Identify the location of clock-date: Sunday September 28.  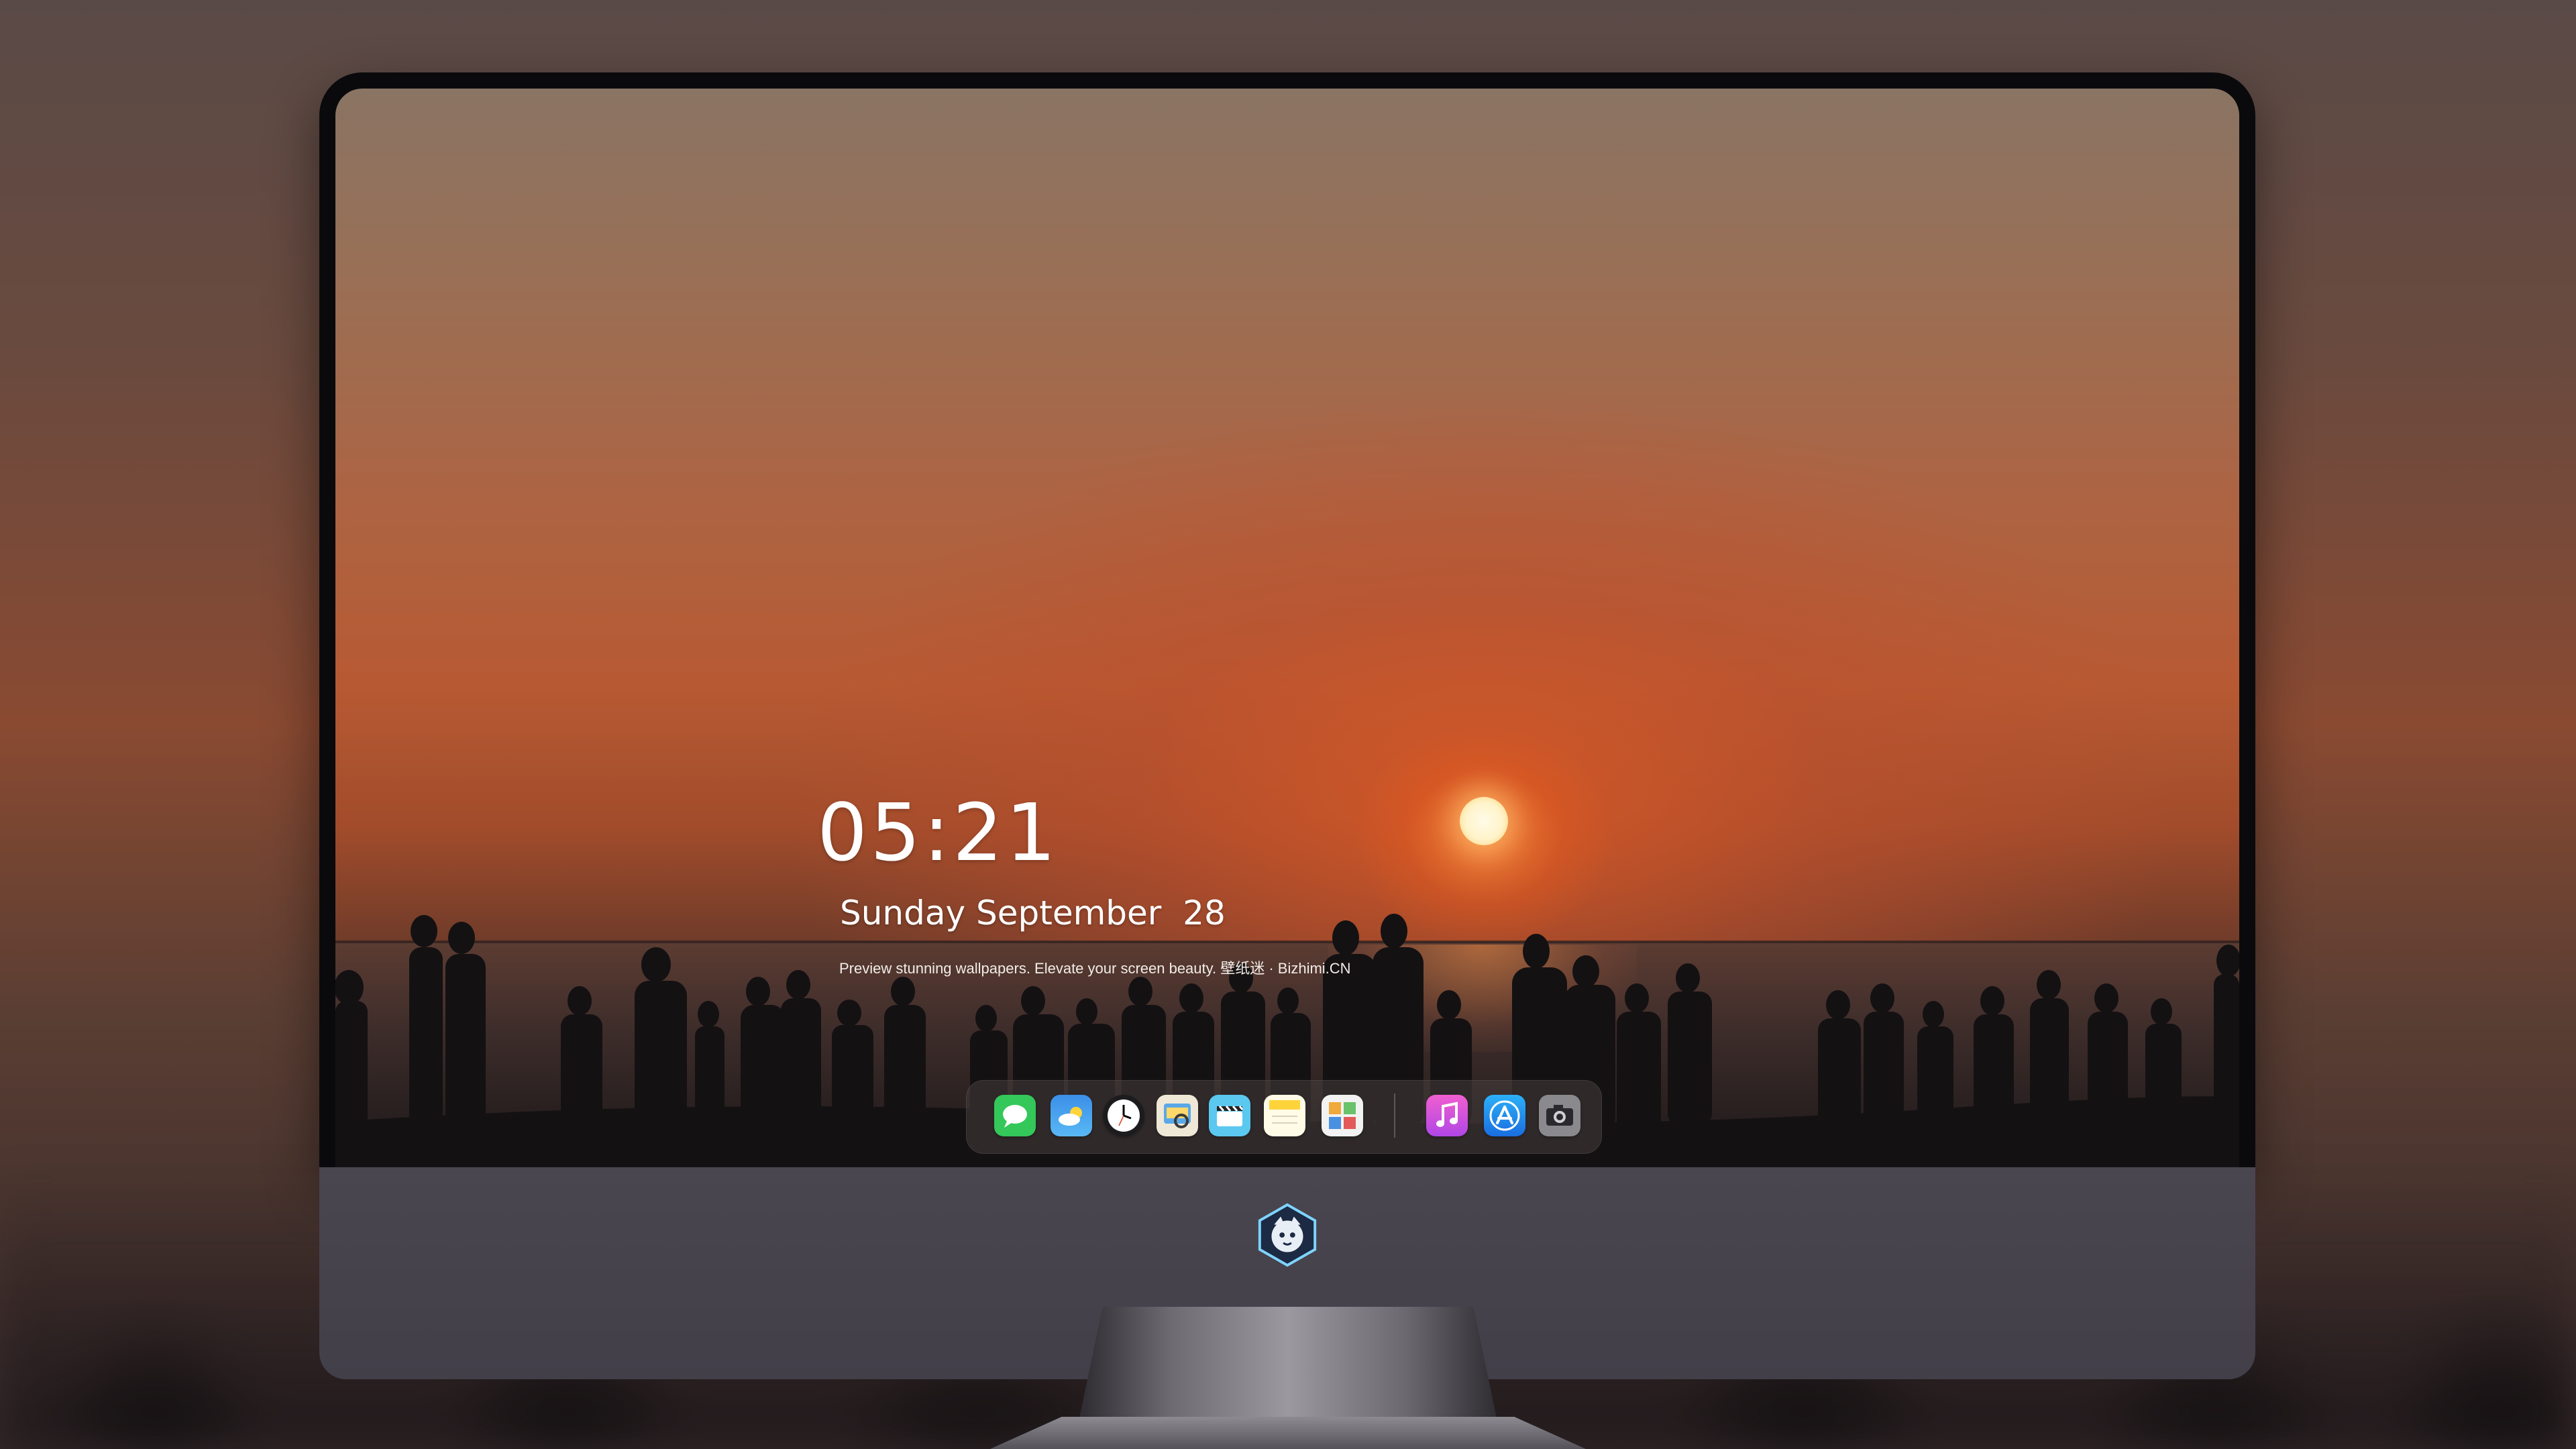
(1033, 913).